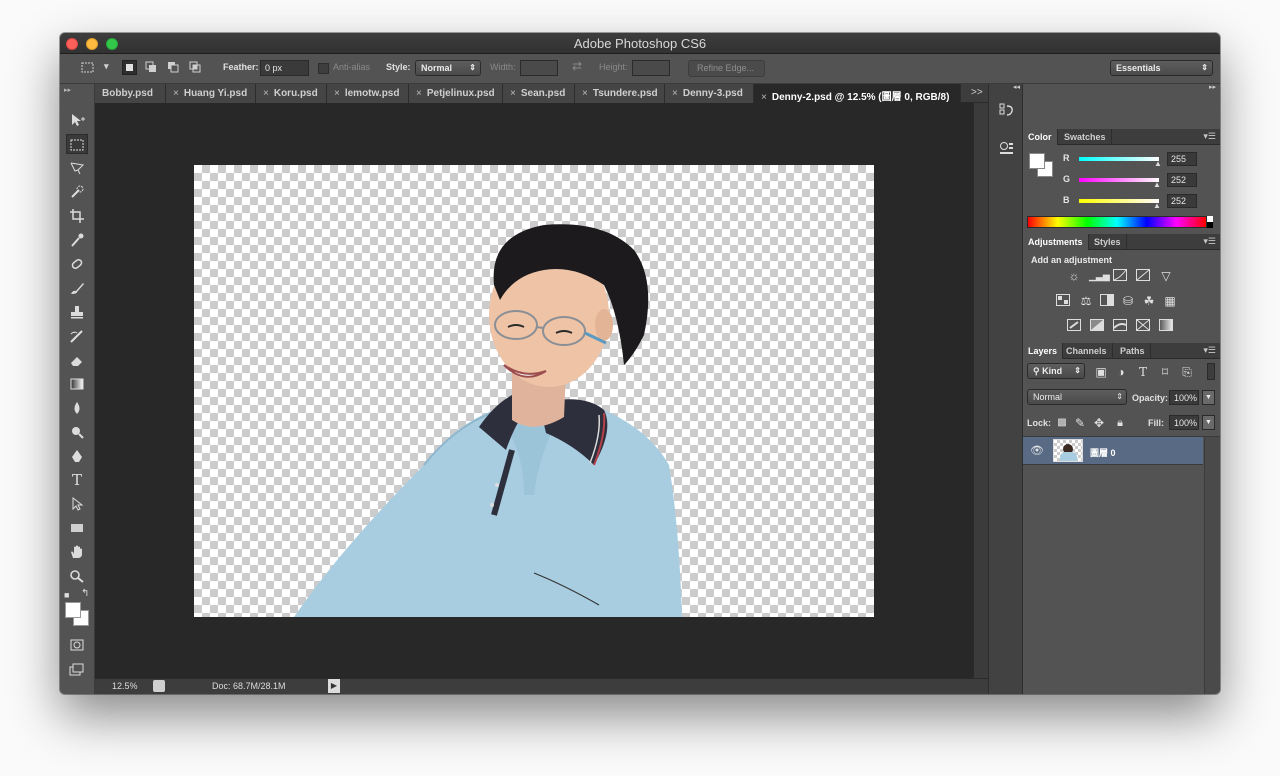 Image resolution: width=1280 pixels, height=776 pixels. What do you see at coordinates (1086, 301) in the screenshot?
I see `color-balance-icon: ⚖` at bounding box center [1086, 301].